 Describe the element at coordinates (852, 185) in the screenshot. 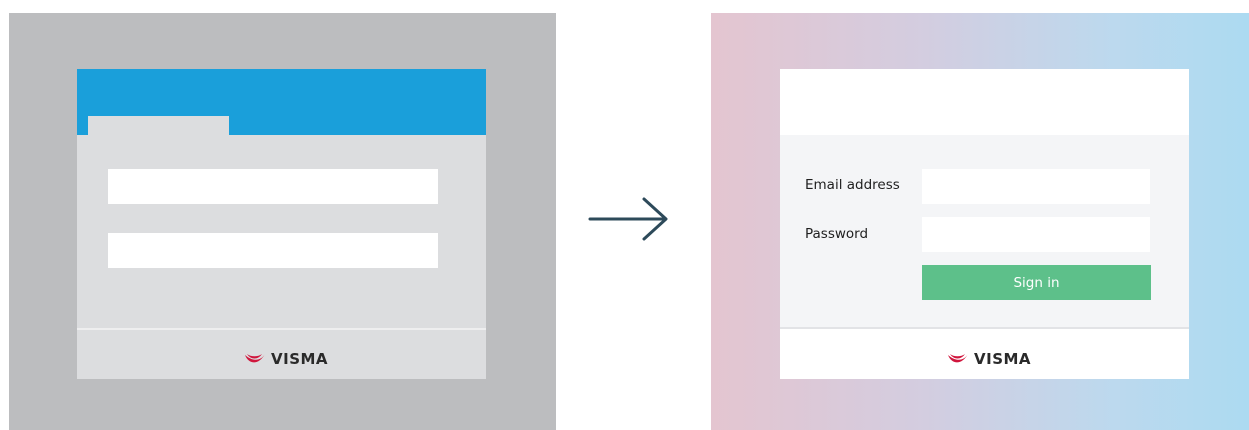

I see `email-label: Email address` at that location.